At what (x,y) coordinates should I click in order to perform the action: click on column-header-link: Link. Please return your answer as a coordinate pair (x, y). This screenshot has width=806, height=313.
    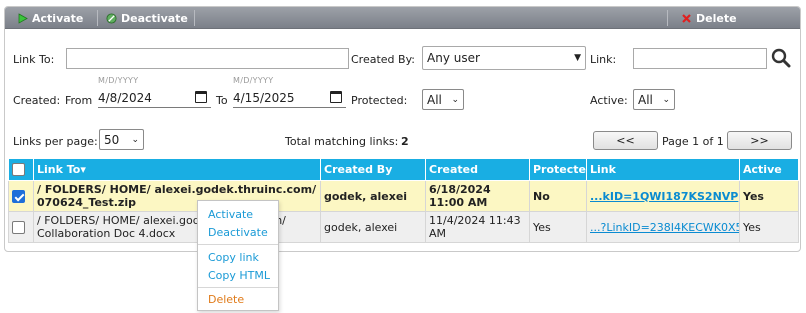
    Looking at the image, I should click on (663, 169).